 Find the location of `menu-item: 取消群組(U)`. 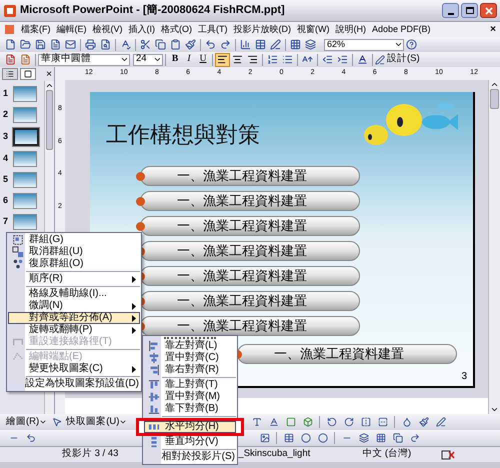

menu-item: 取消群組(U) is located at coordinates (74, 252).